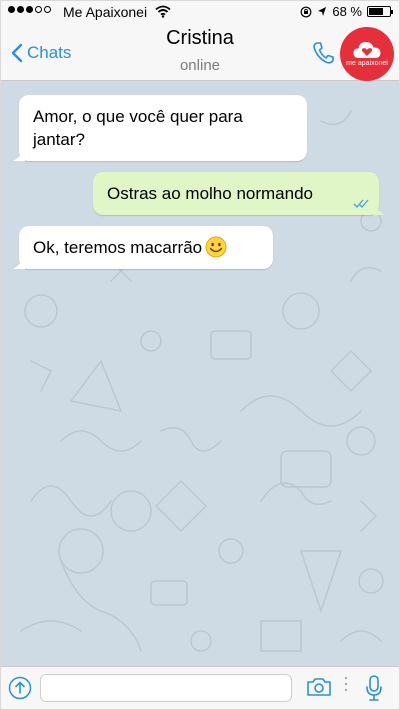 Image resolution: width=400 pixels, height=710 pixels. I want to click on avatar: me apaixonei, so click(367, 54).